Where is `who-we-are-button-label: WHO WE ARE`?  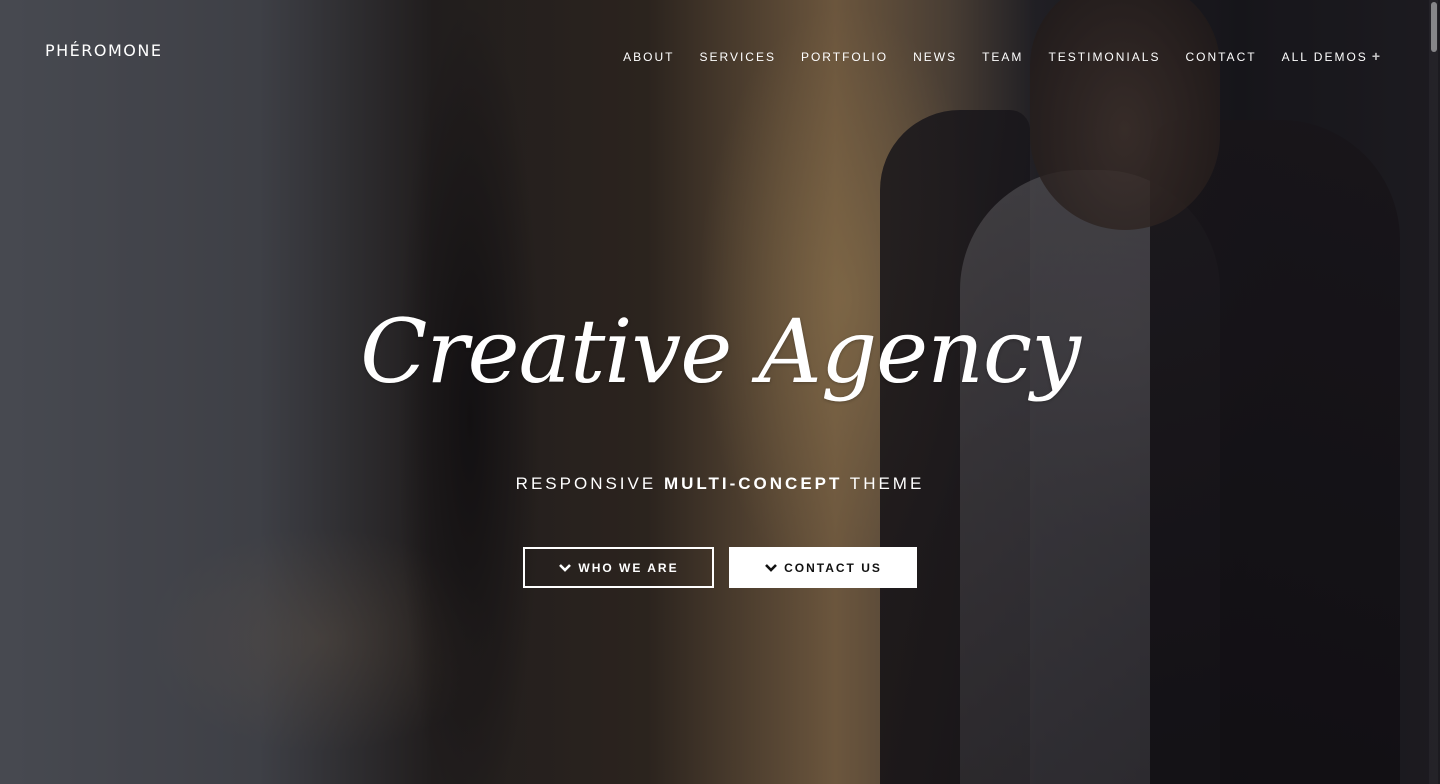 who-we-are-button-label: WHO WE ARE is located at coordinates (628, 567).